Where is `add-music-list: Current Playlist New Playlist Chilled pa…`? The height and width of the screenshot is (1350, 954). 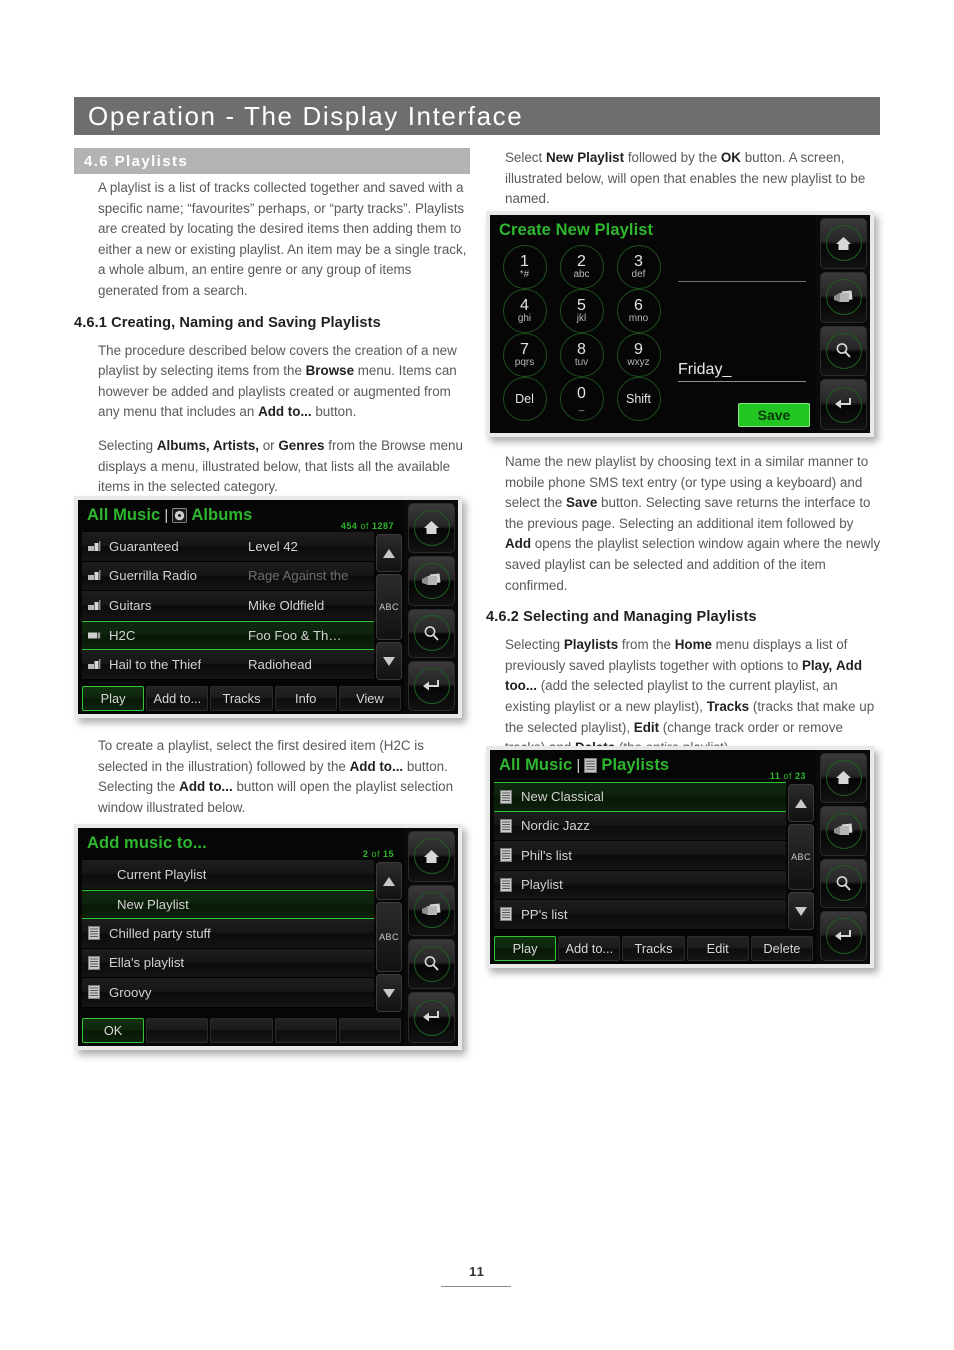
add-music-list: Current Playlist New Playlist Chilled pa… is located at coordinates (227, 937).